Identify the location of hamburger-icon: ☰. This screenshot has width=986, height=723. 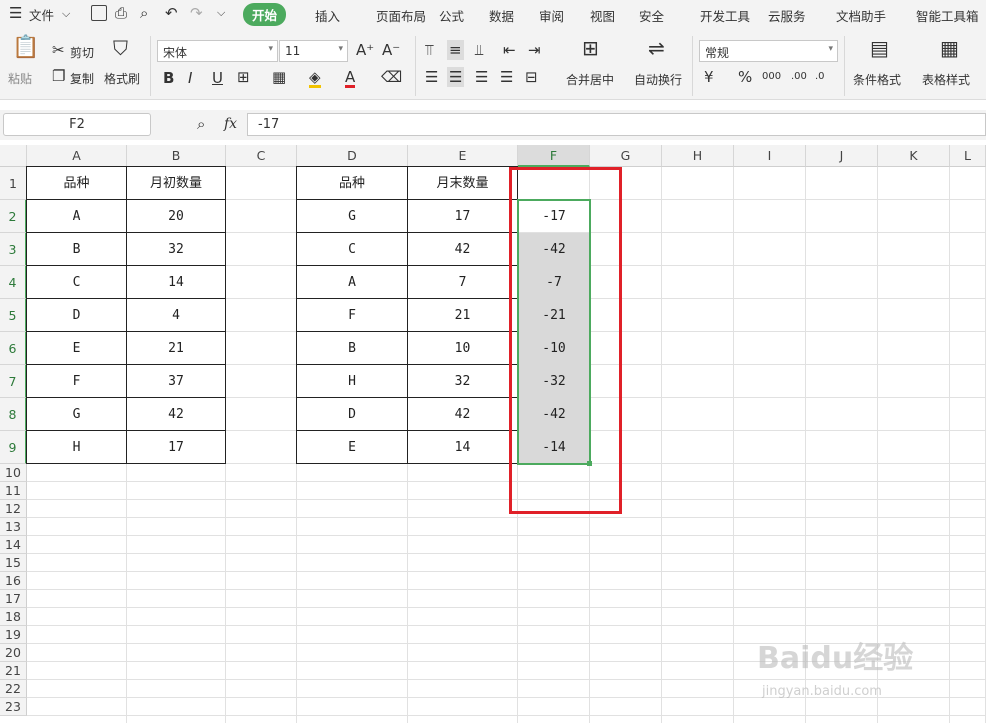
(15, 13).